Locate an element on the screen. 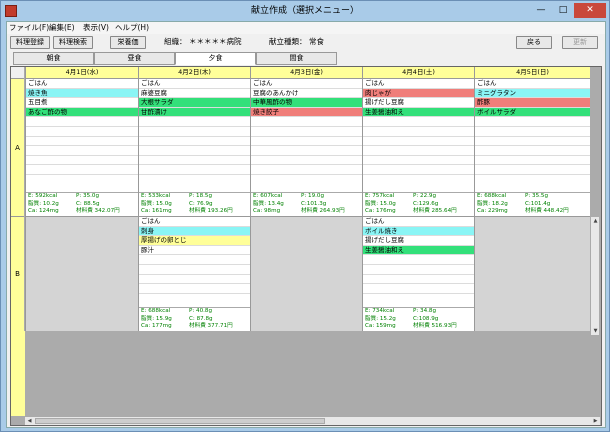 This screenshot has width=610, height=432. menu-edit: 編集(E) is located at coordinates (62, 28).